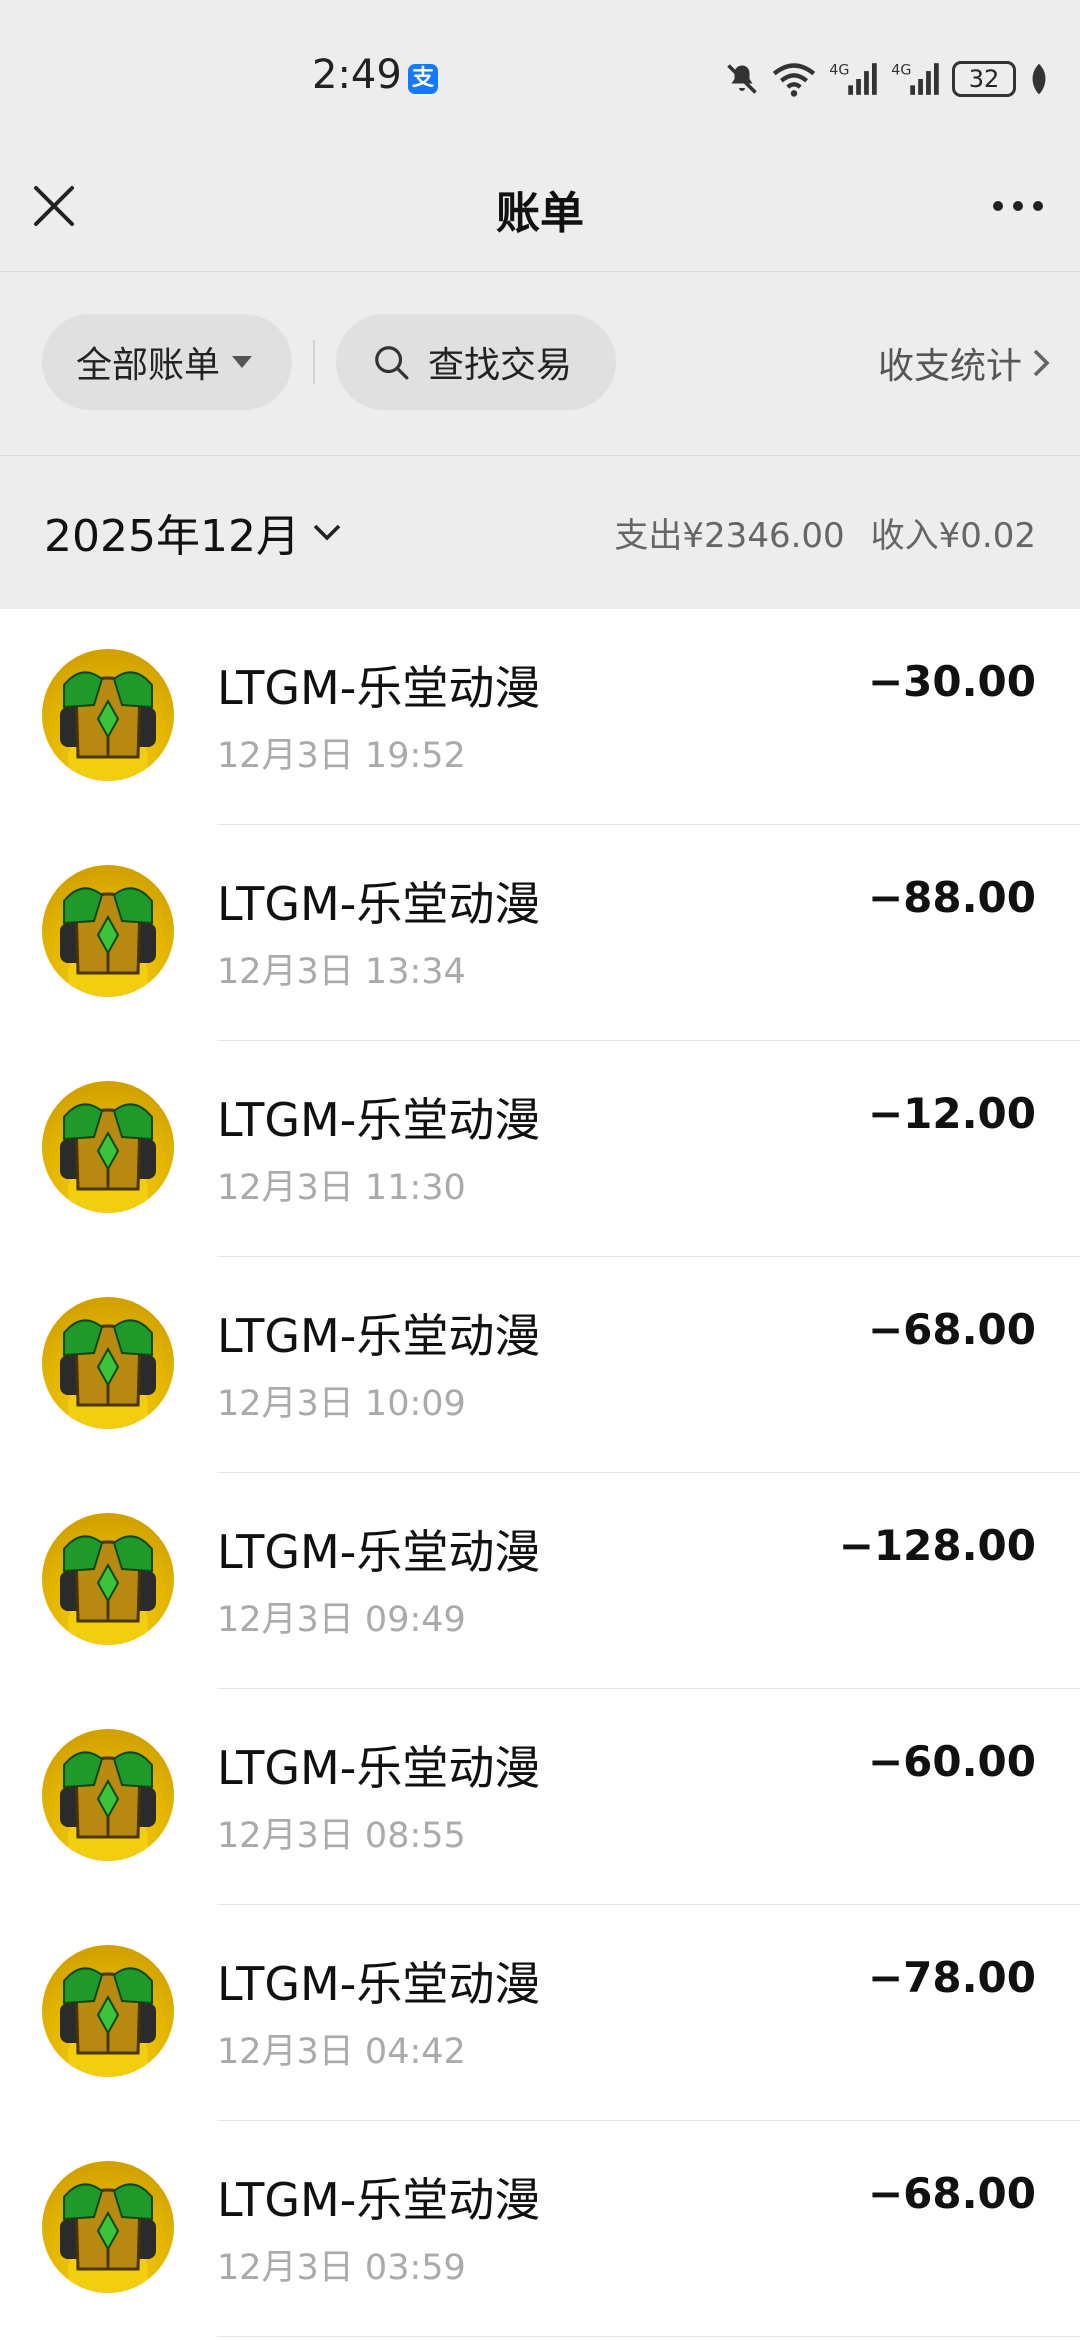  What do you see at coordinates (915, 78) in the screenshot?
I see `signal-4g-icon-2: 4G` at bounding box center [915, 78].